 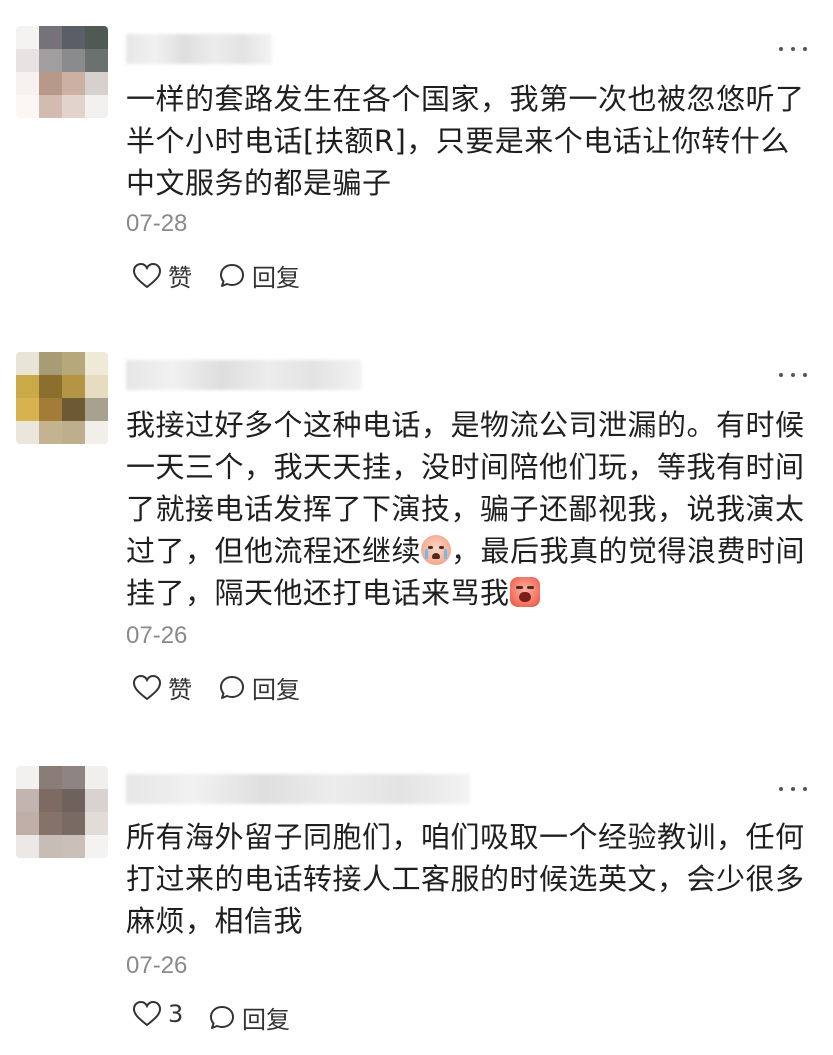 What do you see at coordinates (524, 592) in the screenshot?
I see `angry-emoji` at bounding box center [524, 592].